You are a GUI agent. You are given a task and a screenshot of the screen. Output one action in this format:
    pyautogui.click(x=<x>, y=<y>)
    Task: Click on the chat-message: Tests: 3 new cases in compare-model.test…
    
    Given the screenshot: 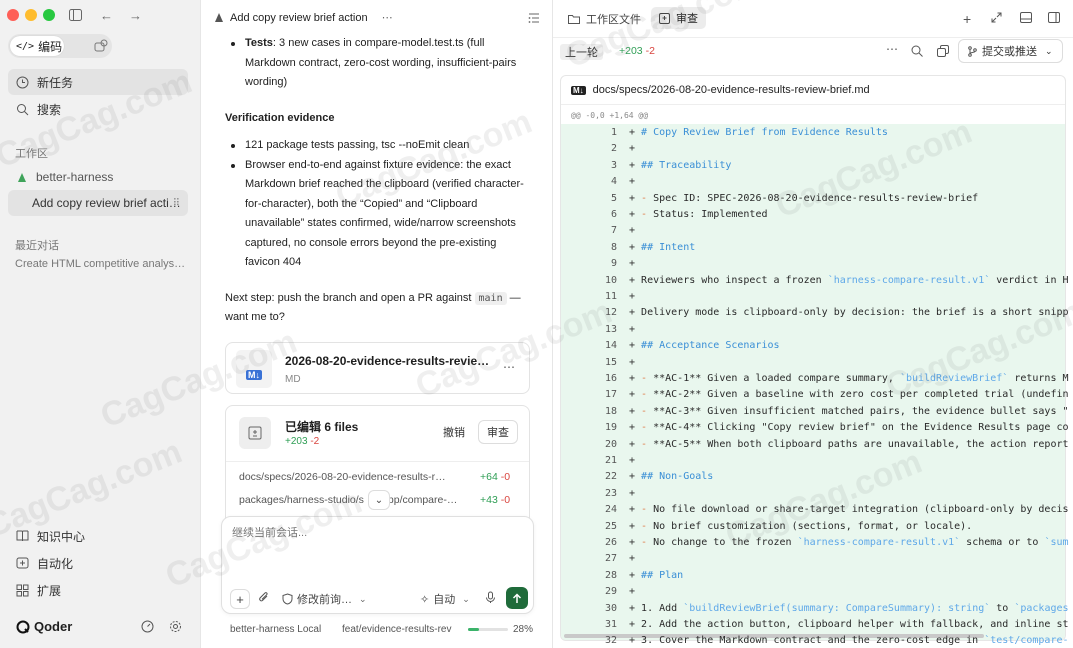 What is the action you would take?
    pyautogui.click(x=375, y=181)
    